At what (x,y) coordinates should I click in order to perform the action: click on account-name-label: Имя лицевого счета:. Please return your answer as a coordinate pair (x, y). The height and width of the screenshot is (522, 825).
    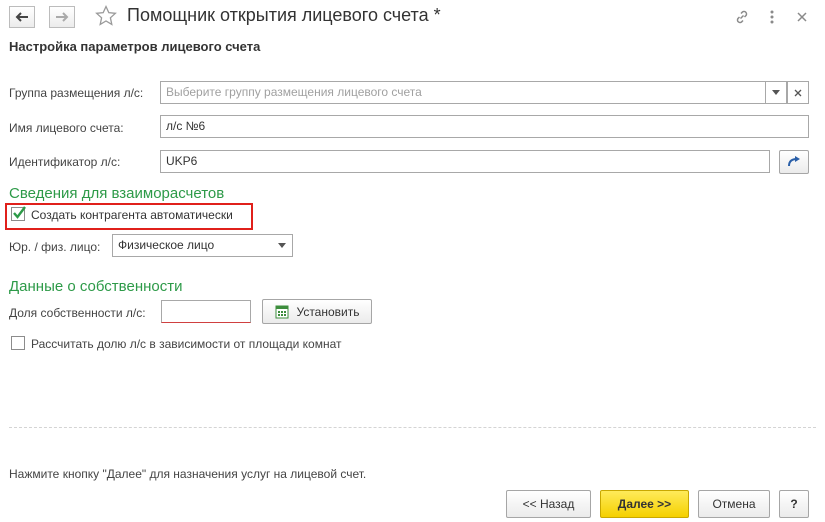
    Looking at the image, I should click on (66, 128).